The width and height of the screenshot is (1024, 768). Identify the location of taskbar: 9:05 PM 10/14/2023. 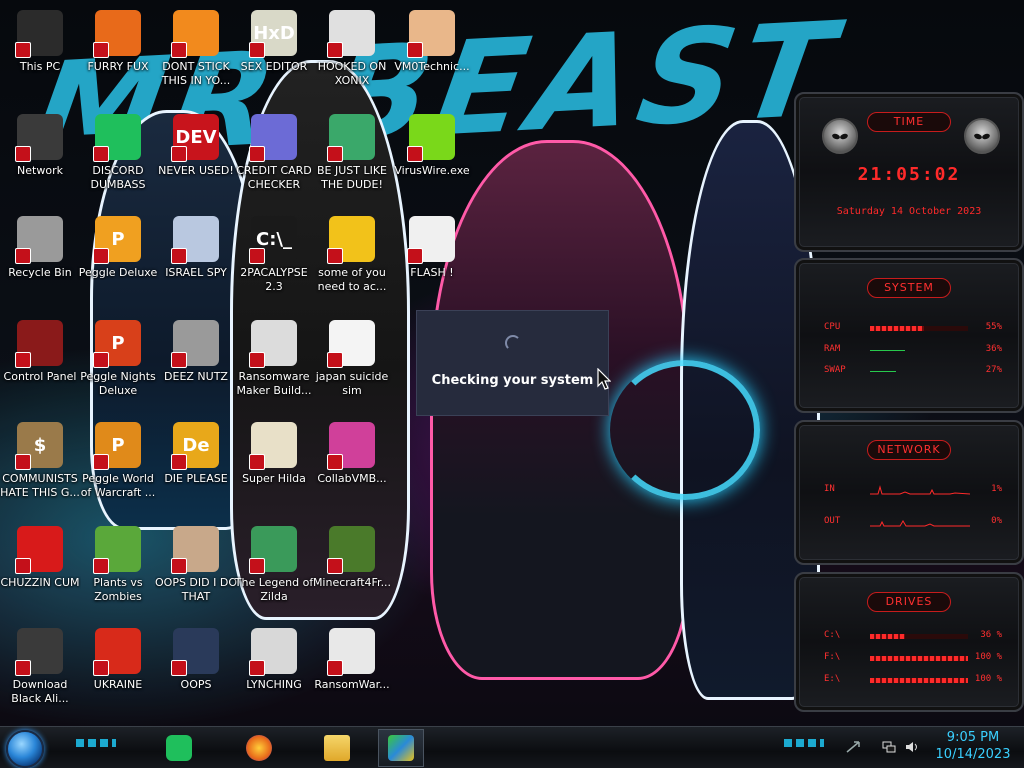
(512, 747).